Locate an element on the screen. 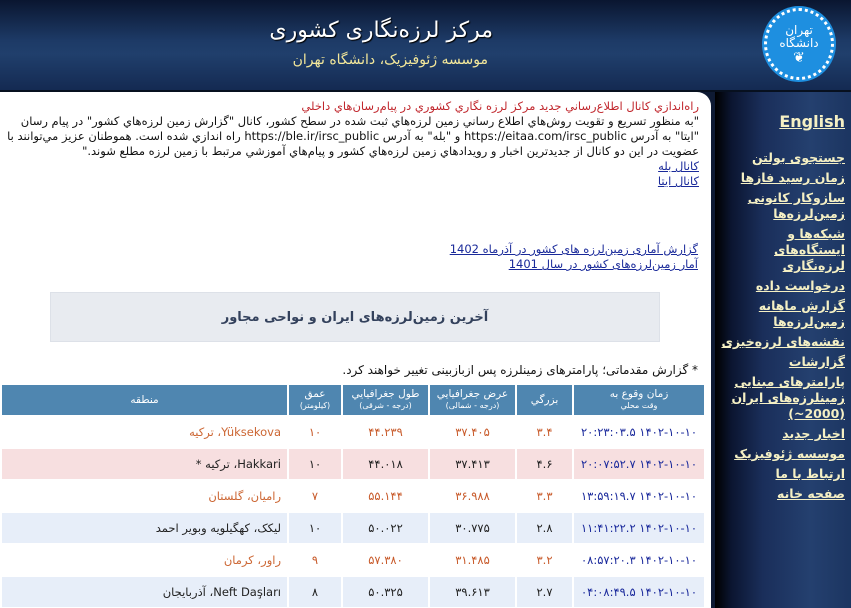  sidebar-item-monthly-report: گزارش ماهانه زمین‌لرزه‌ها is located at coordinates (780, 314).